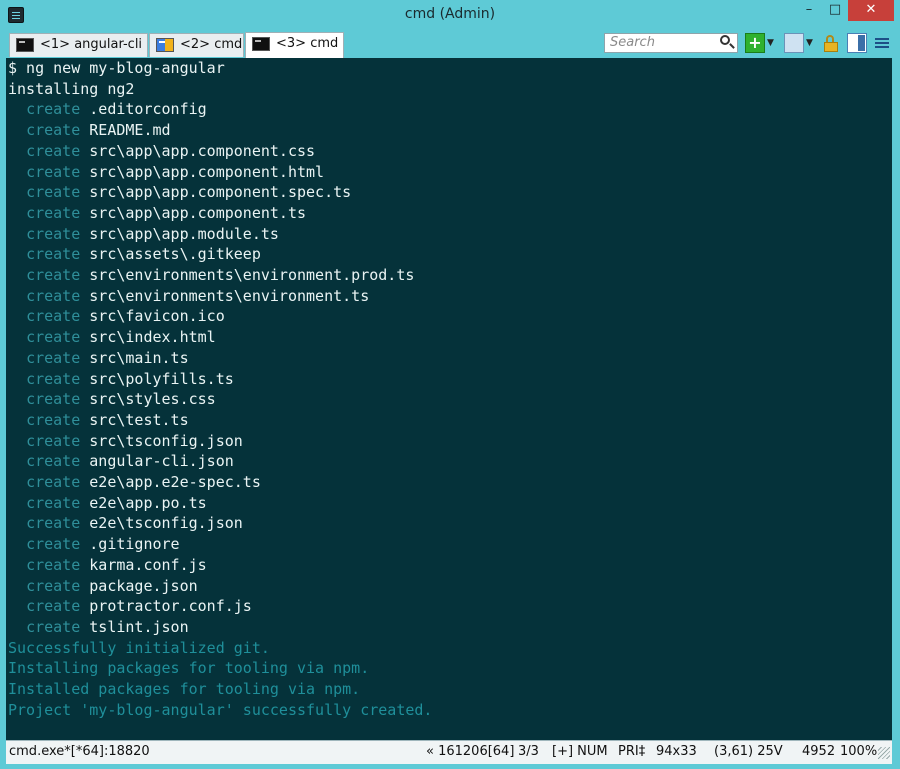 Image resolution: width=900 pixels, height=769 pixels. I want to click on created-file-path: src\test.ts, so click(139, 420).